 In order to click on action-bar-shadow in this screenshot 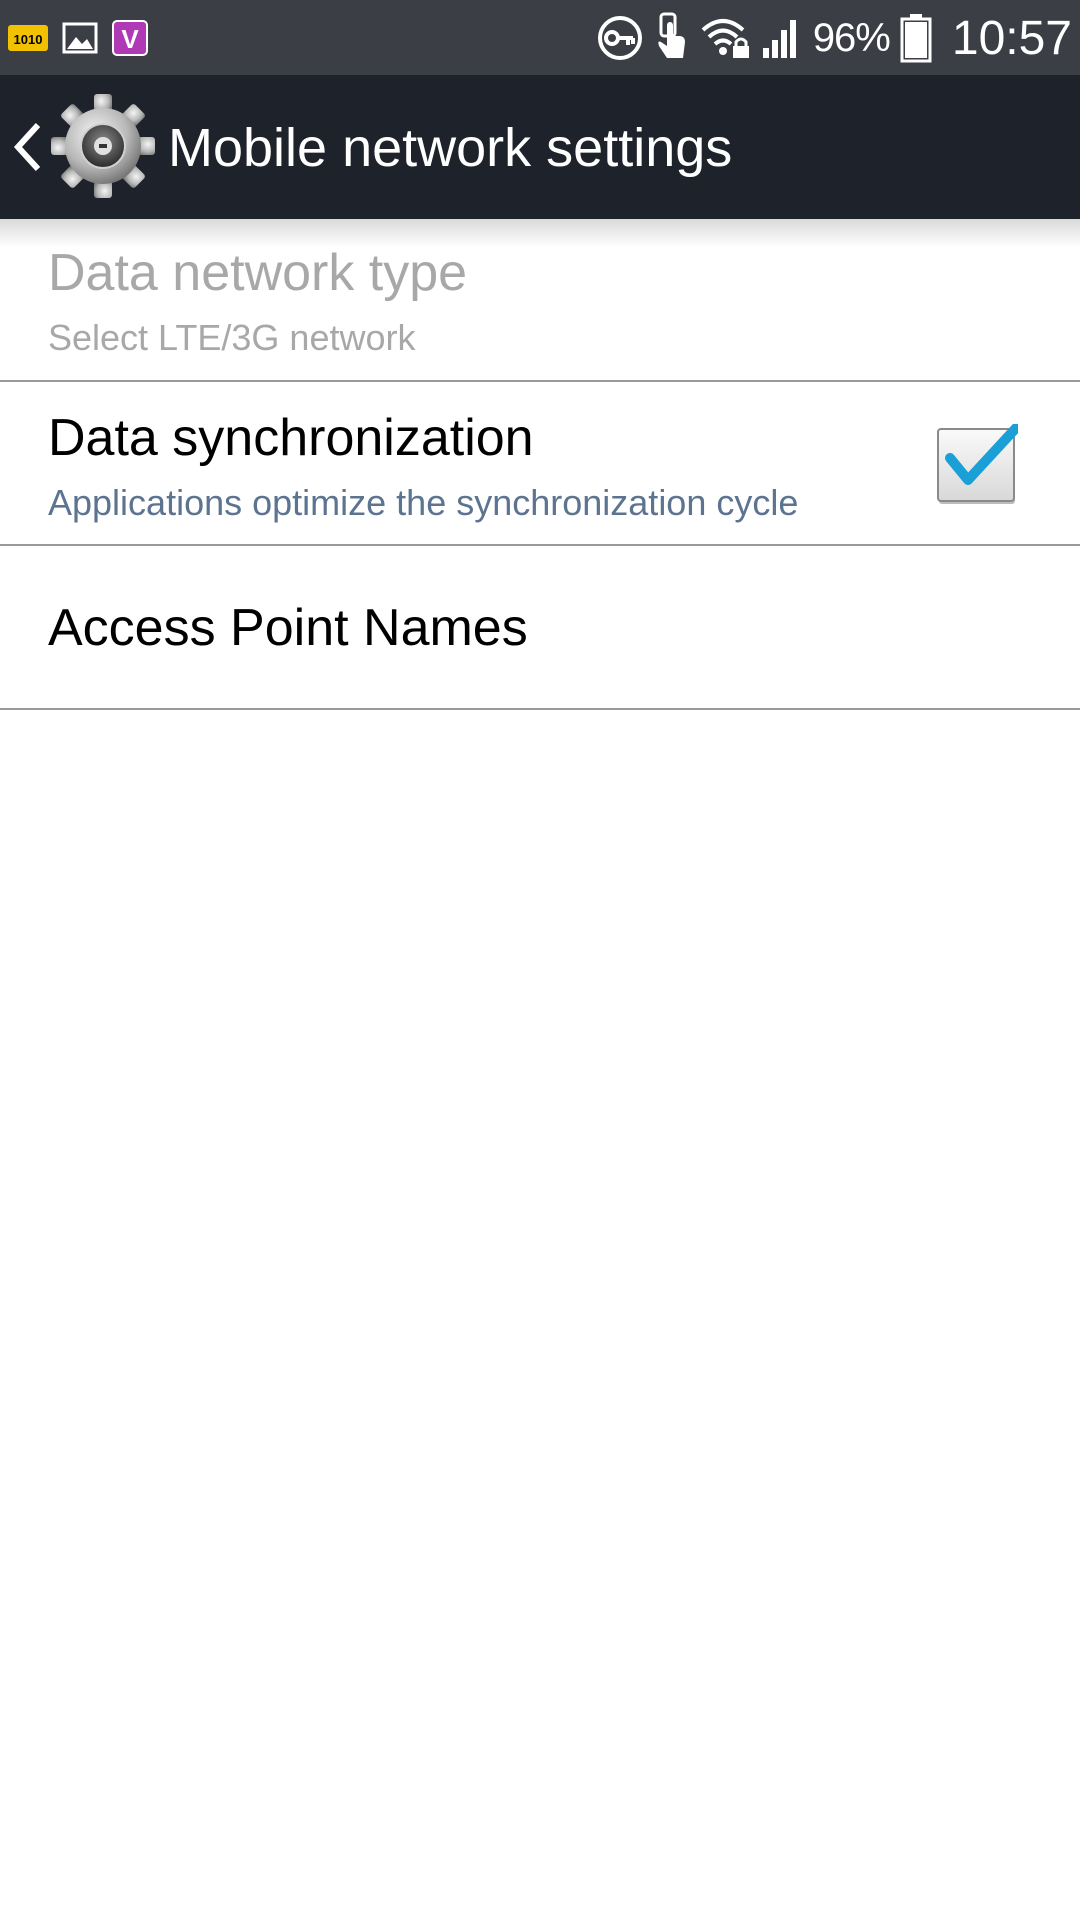, I will do `click(540, 233)`.